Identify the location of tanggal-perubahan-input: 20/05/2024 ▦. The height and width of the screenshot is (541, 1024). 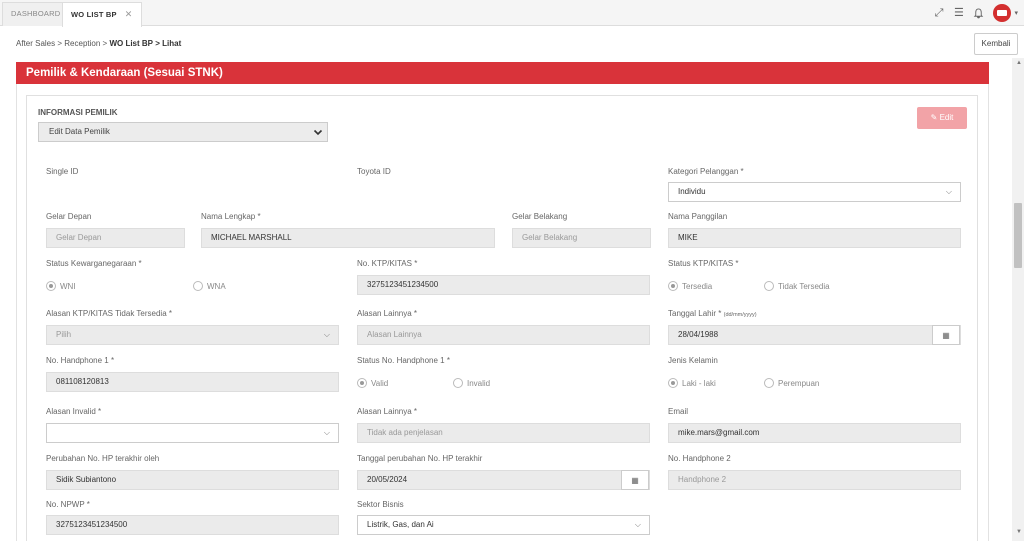
(503, 480).